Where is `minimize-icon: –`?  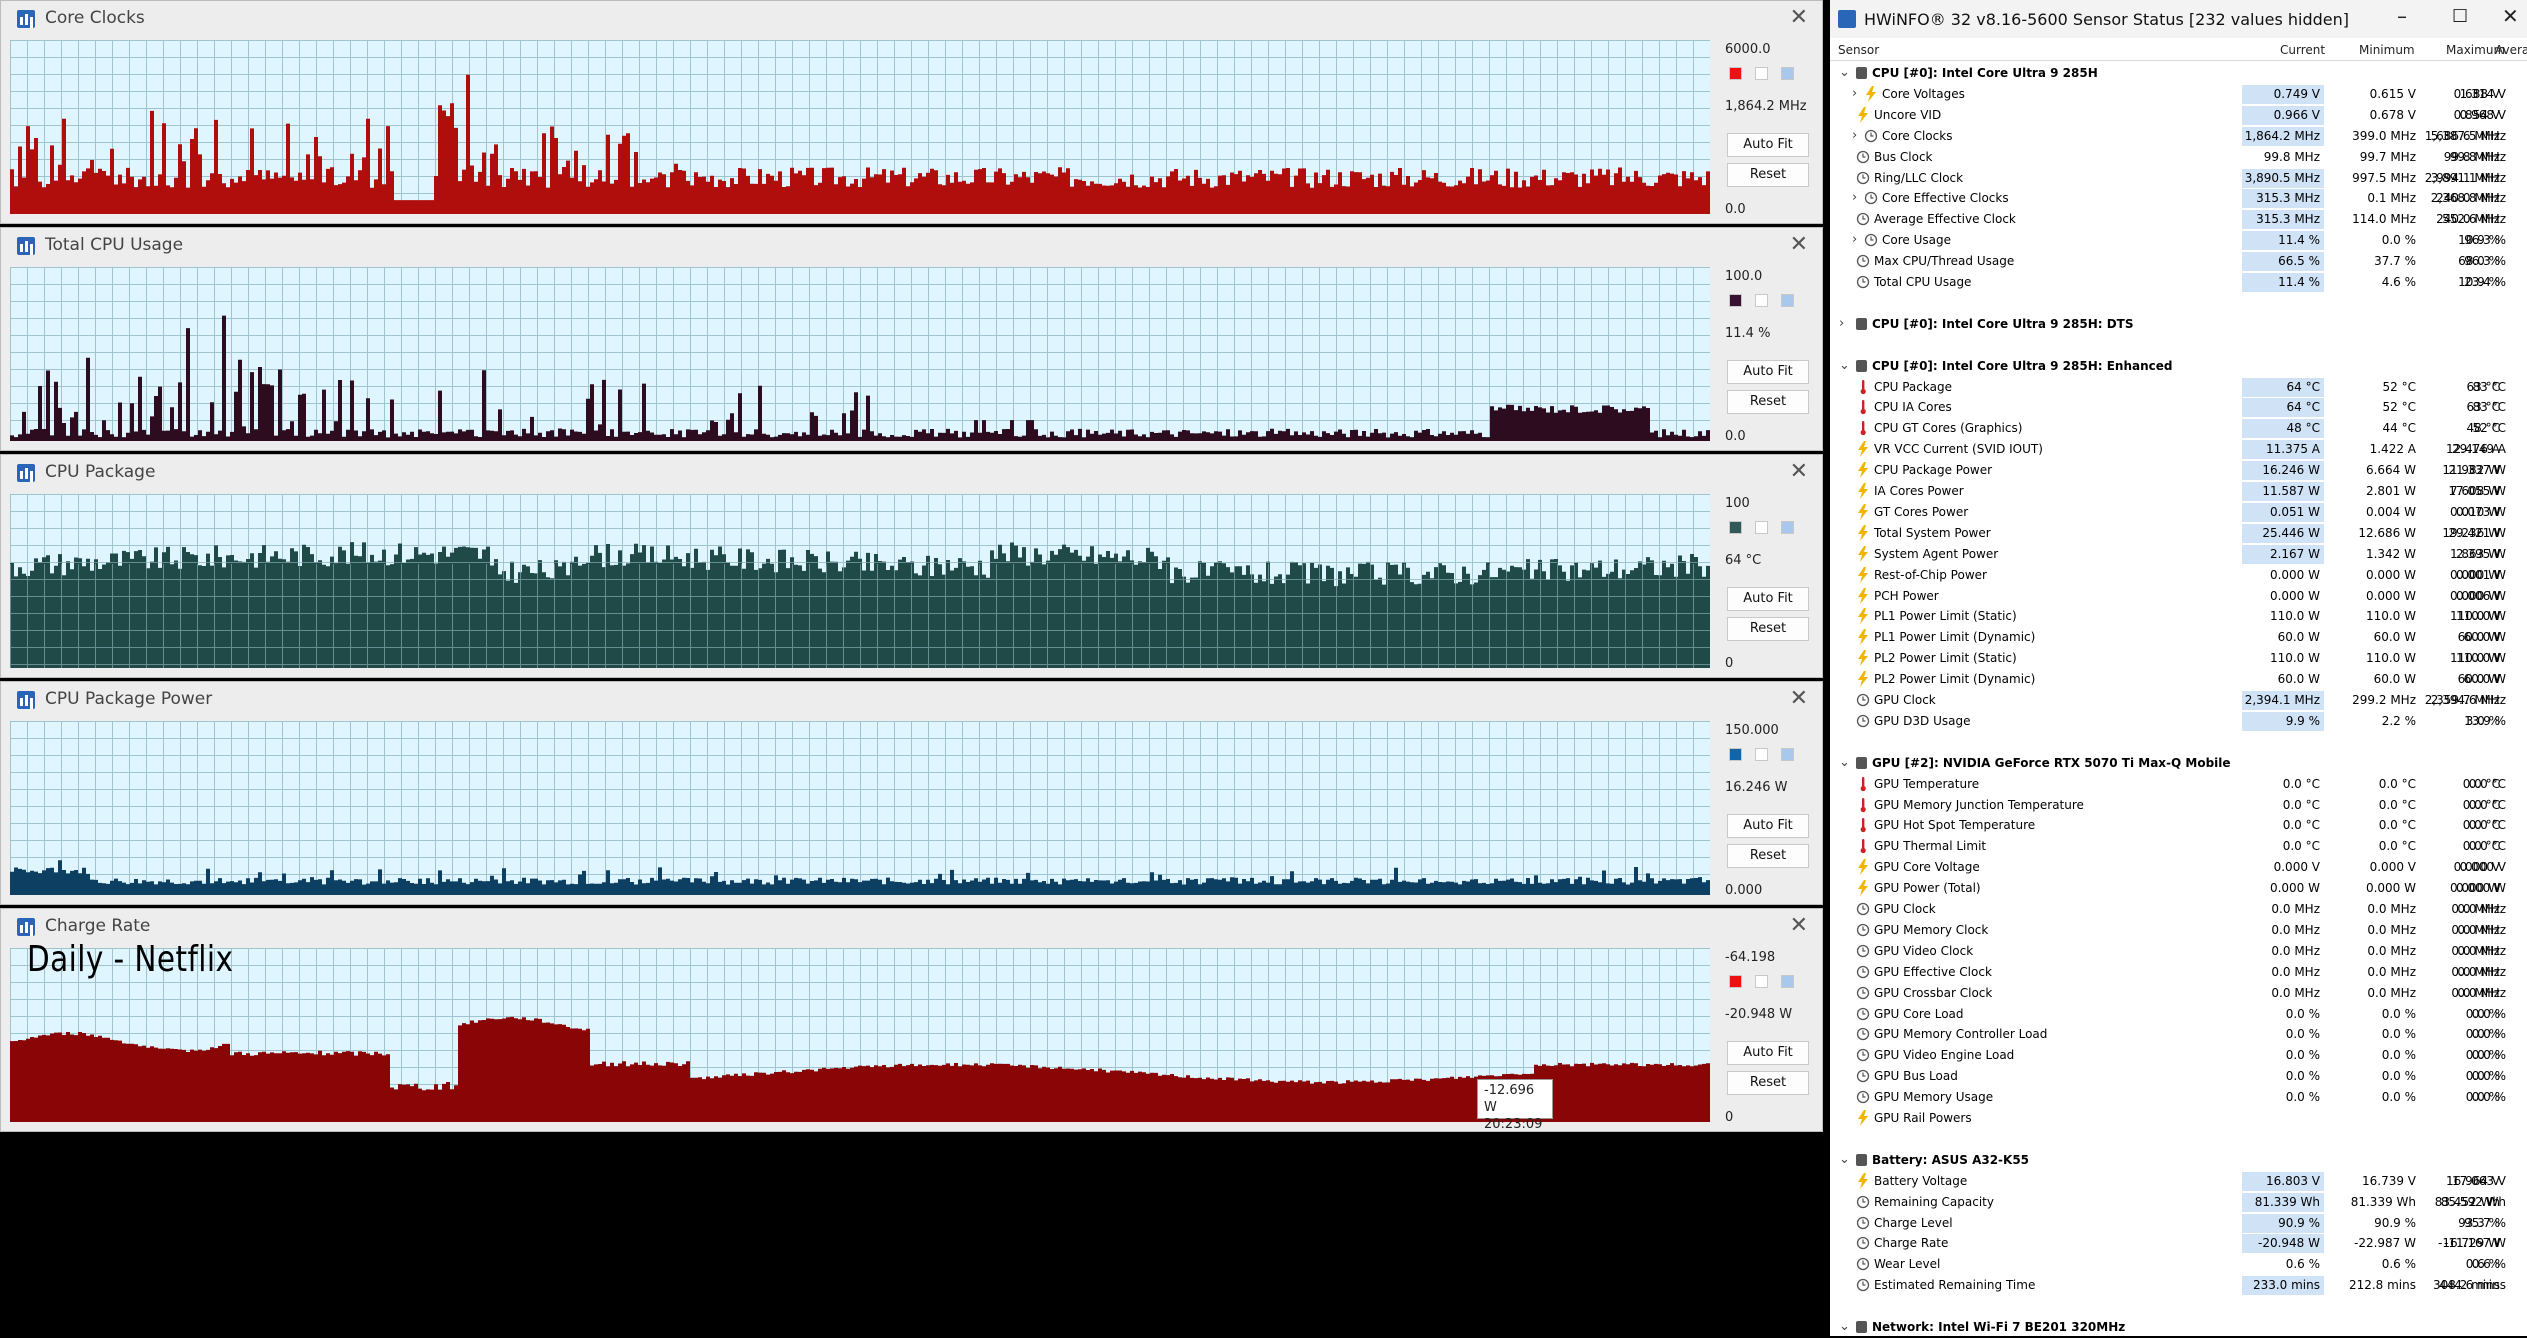
minimize-icon: – is located at coordinates (2402, 16).